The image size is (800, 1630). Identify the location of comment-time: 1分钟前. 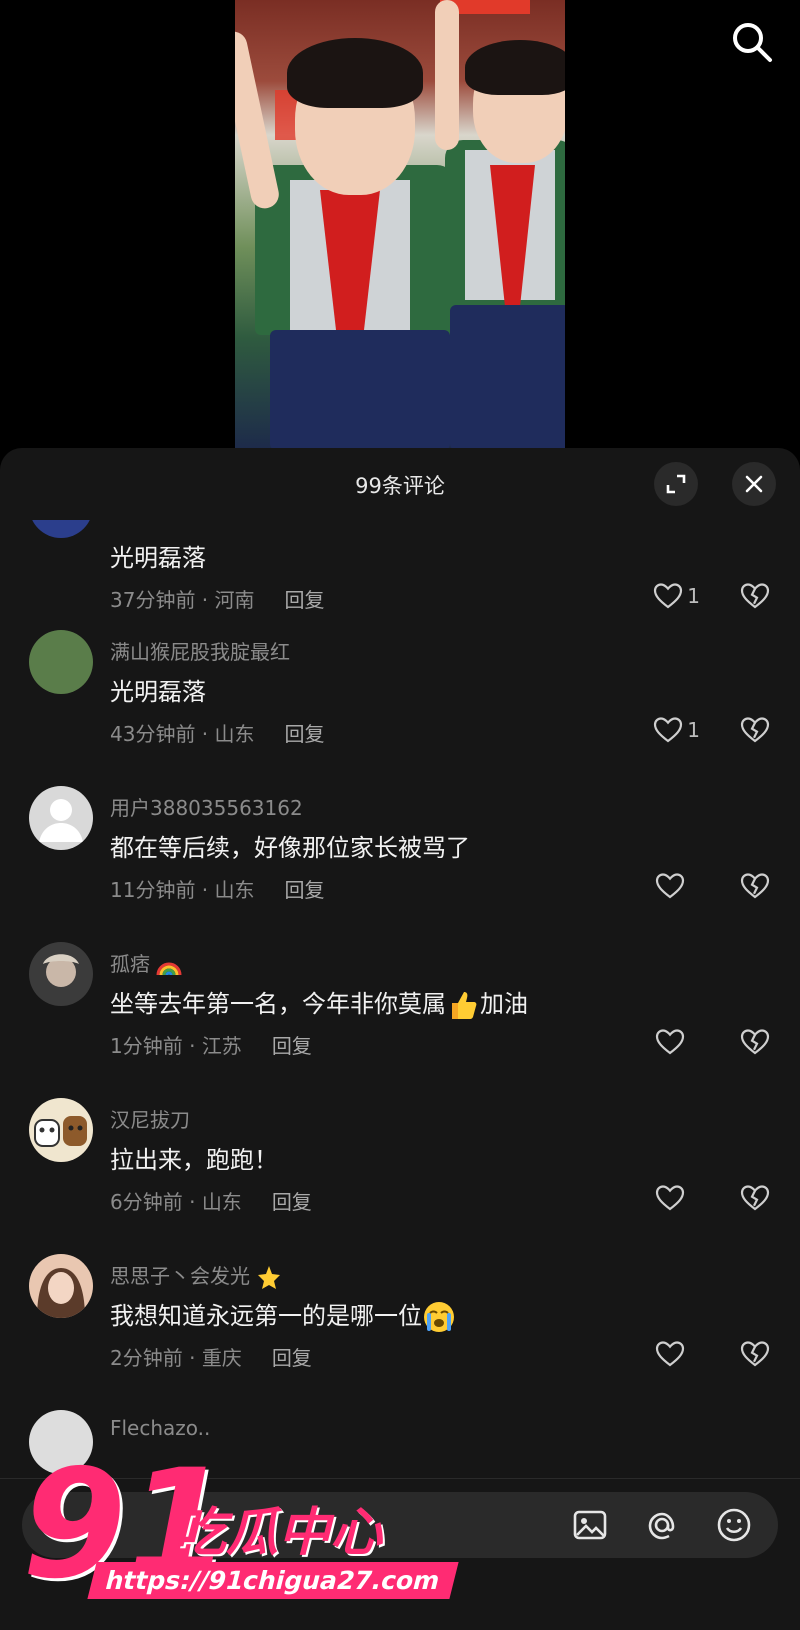
(146, 1046).